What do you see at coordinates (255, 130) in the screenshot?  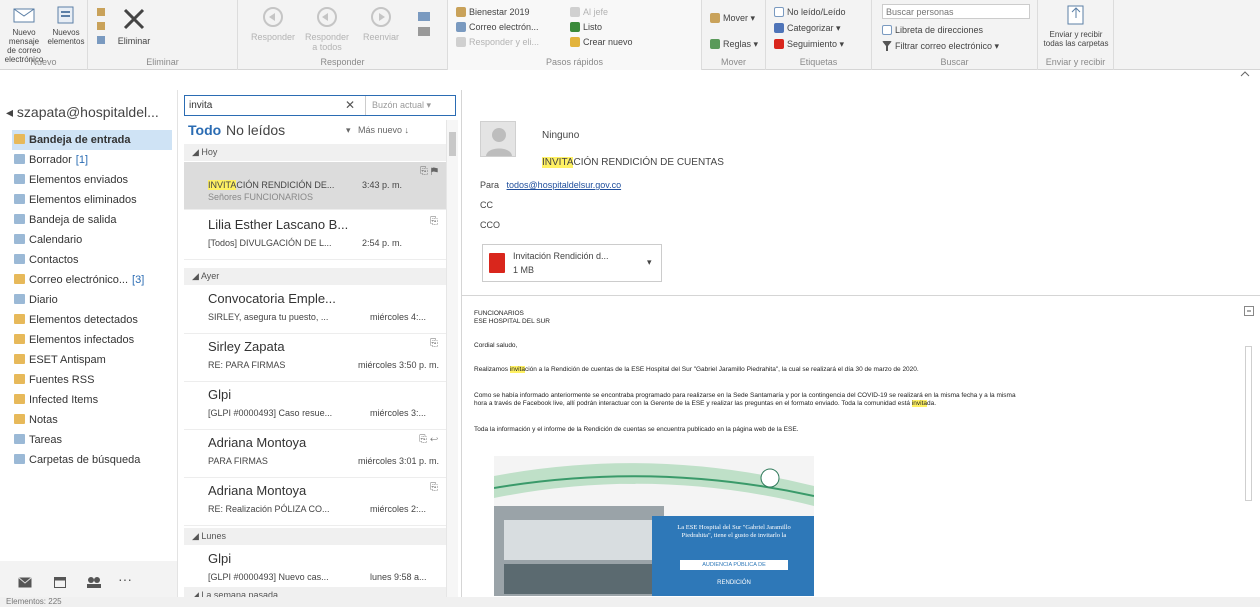 I see `tab-unread: No leídos` at bounding box center [255, 130].